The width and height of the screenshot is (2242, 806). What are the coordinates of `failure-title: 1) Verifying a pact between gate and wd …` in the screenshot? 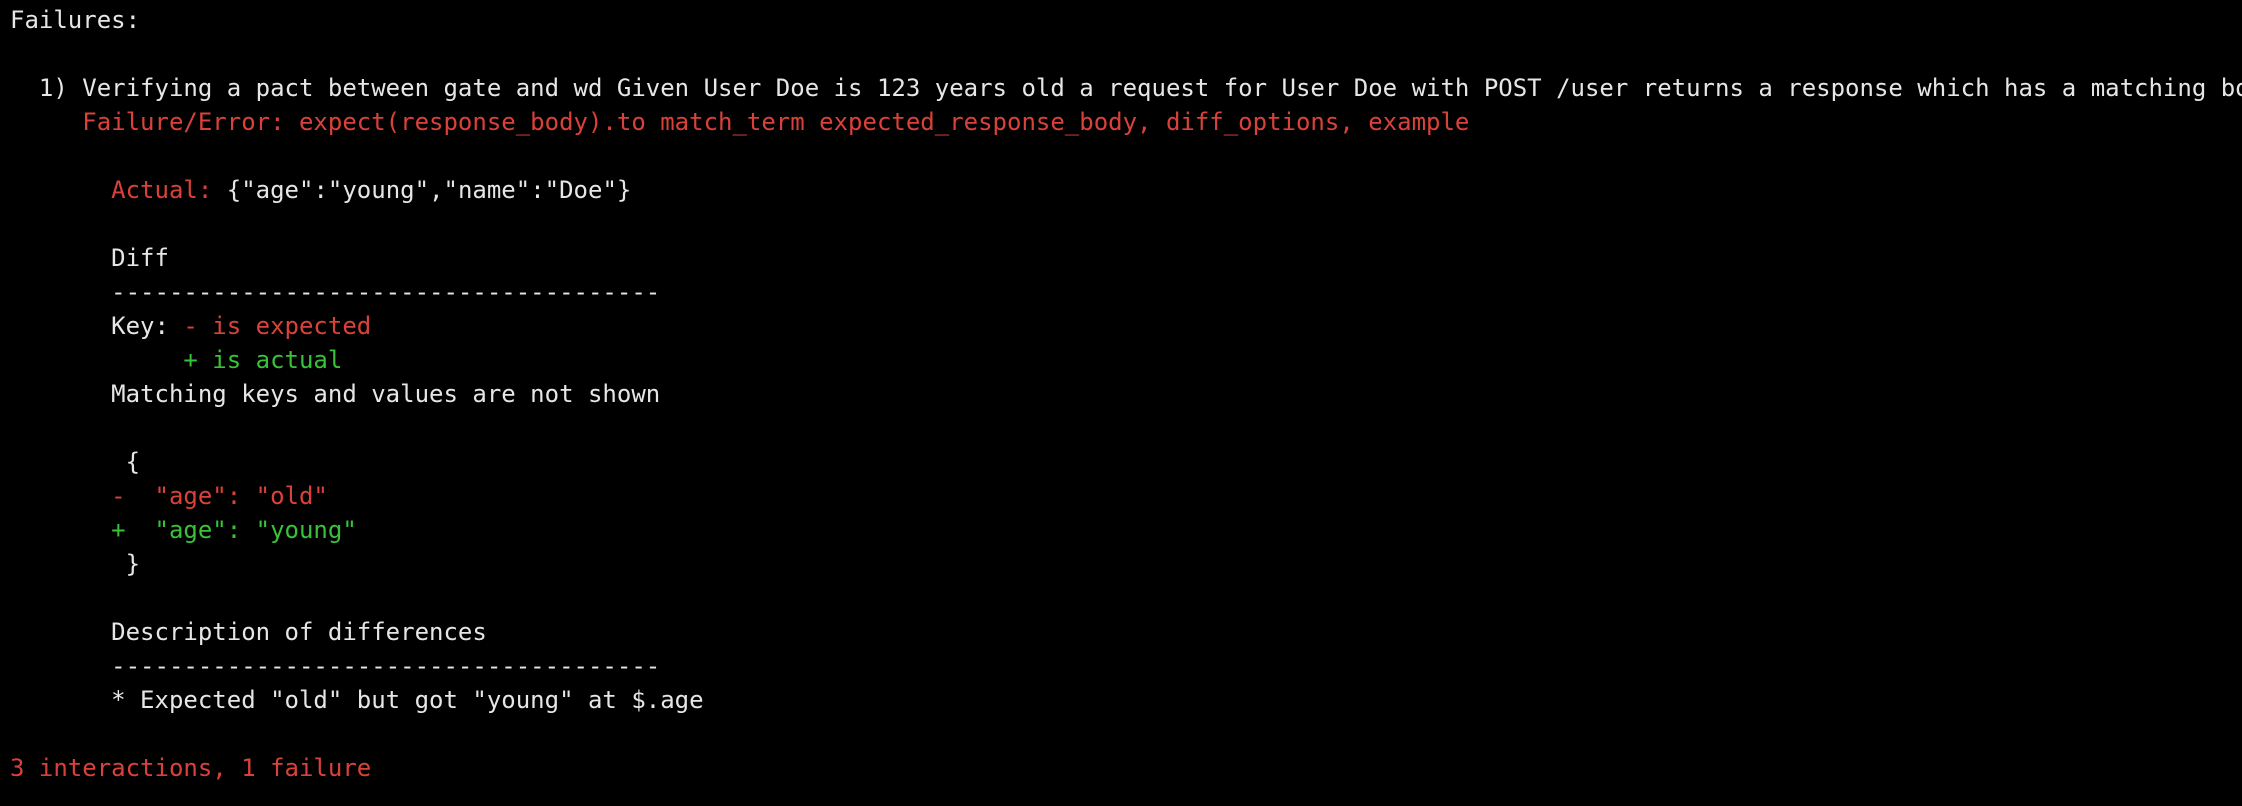 It's located at (1126, 88).